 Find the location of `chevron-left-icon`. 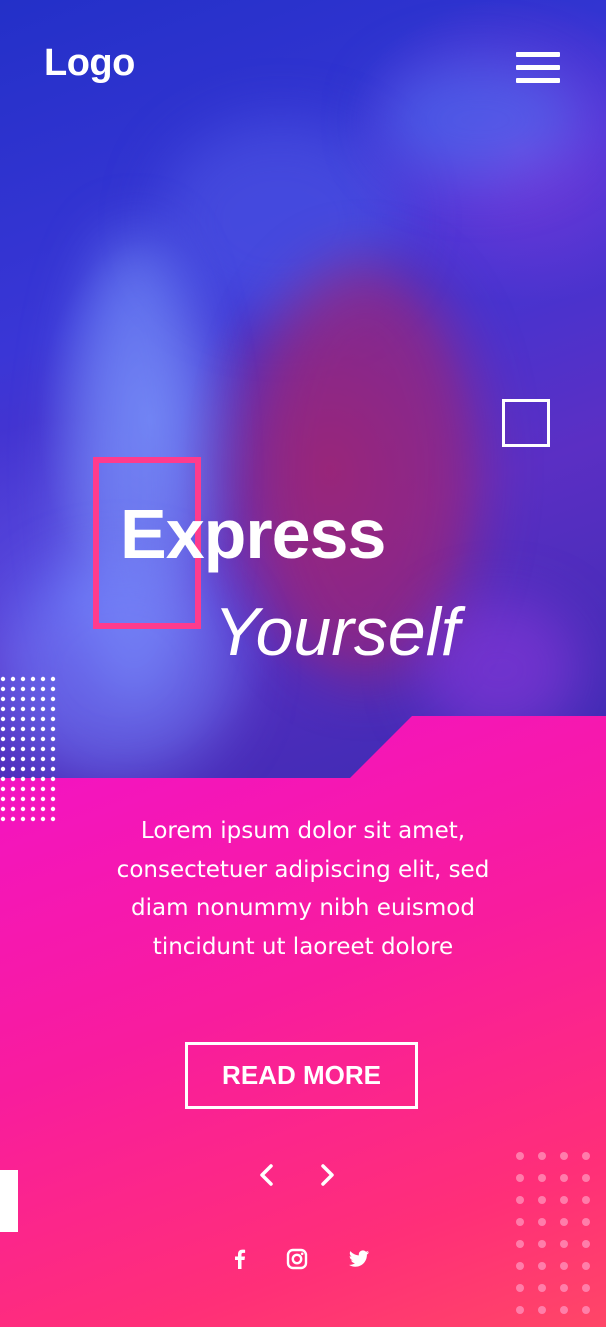

chevron-left-icon is located at coordinates (267, 1175).